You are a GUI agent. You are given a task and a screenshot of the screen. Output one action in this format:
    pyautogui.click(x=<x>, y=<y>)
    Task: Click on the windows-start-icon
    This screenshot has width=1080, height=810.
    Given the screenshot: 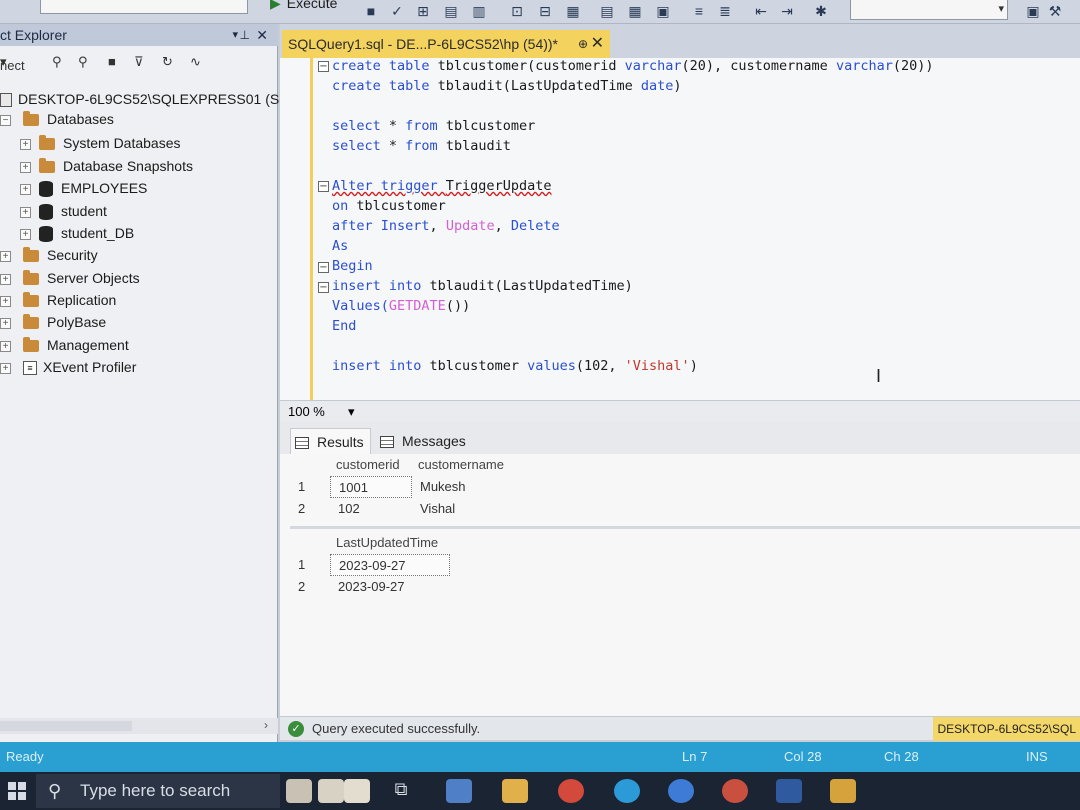 What is the action you would take?
    pyautogui.click(x=17, y=791)
    